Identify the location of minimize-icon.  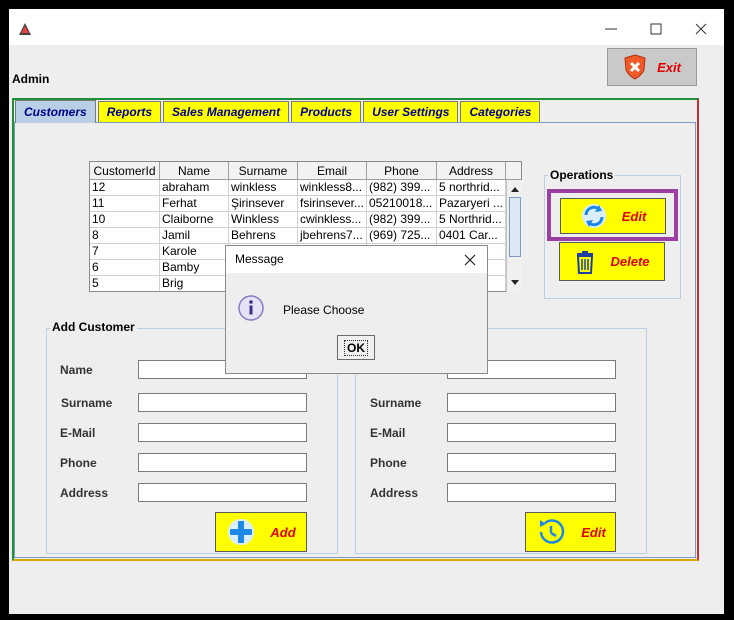
(611, 29).